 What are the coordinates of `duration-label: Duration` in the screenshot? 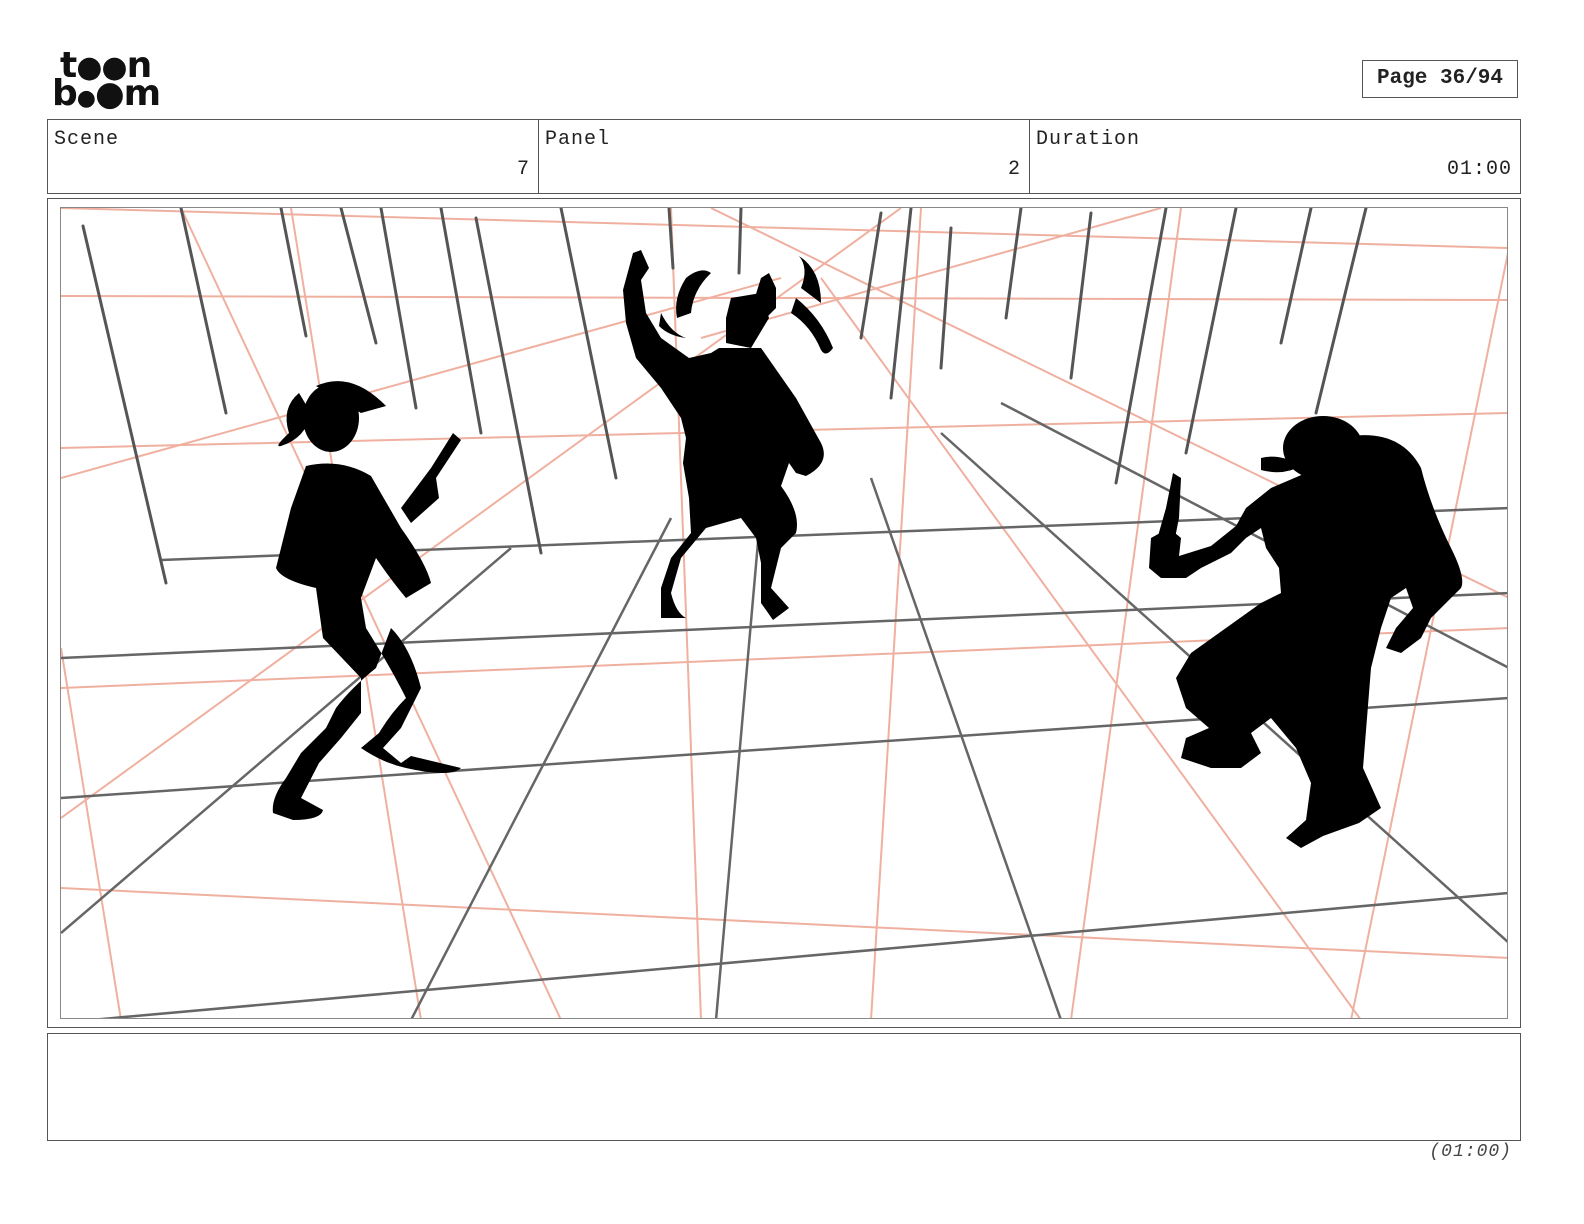 It's located at (1088, 139).